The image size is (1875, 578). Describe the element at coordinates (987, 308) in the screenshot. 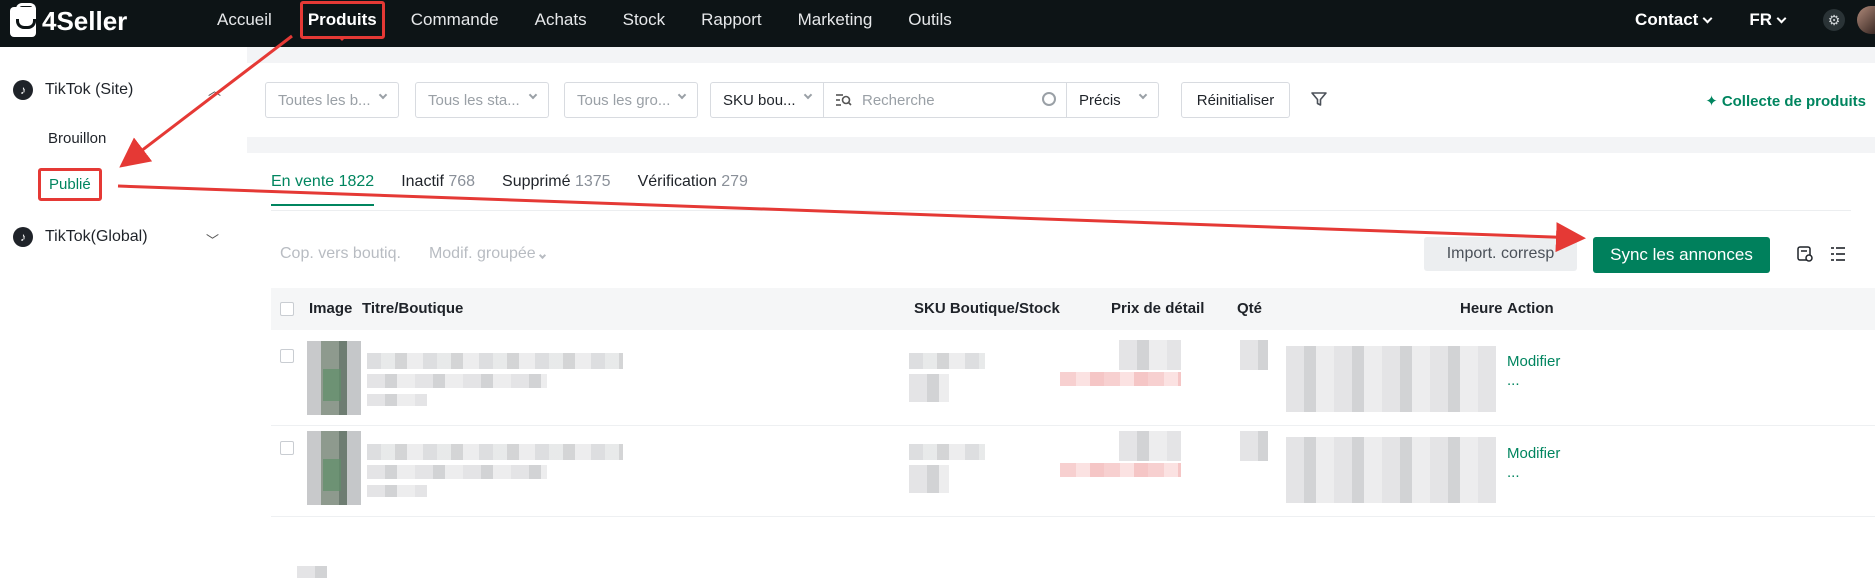

I see `col-sku: SKU Boutique/Stock` at that location.